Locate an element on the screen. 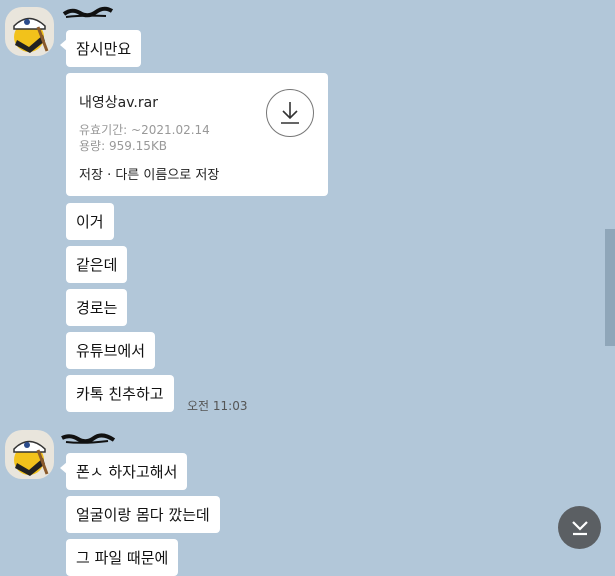  file-expiry: 유효기간: ~2021.02.14 is located at coordinates (144, 129).